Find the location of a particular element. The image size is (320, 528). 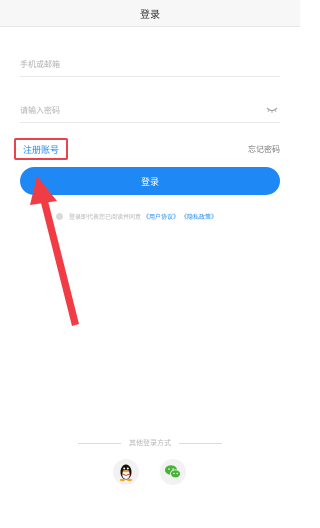

eye-off-icon is located at coordinates (272, 110).